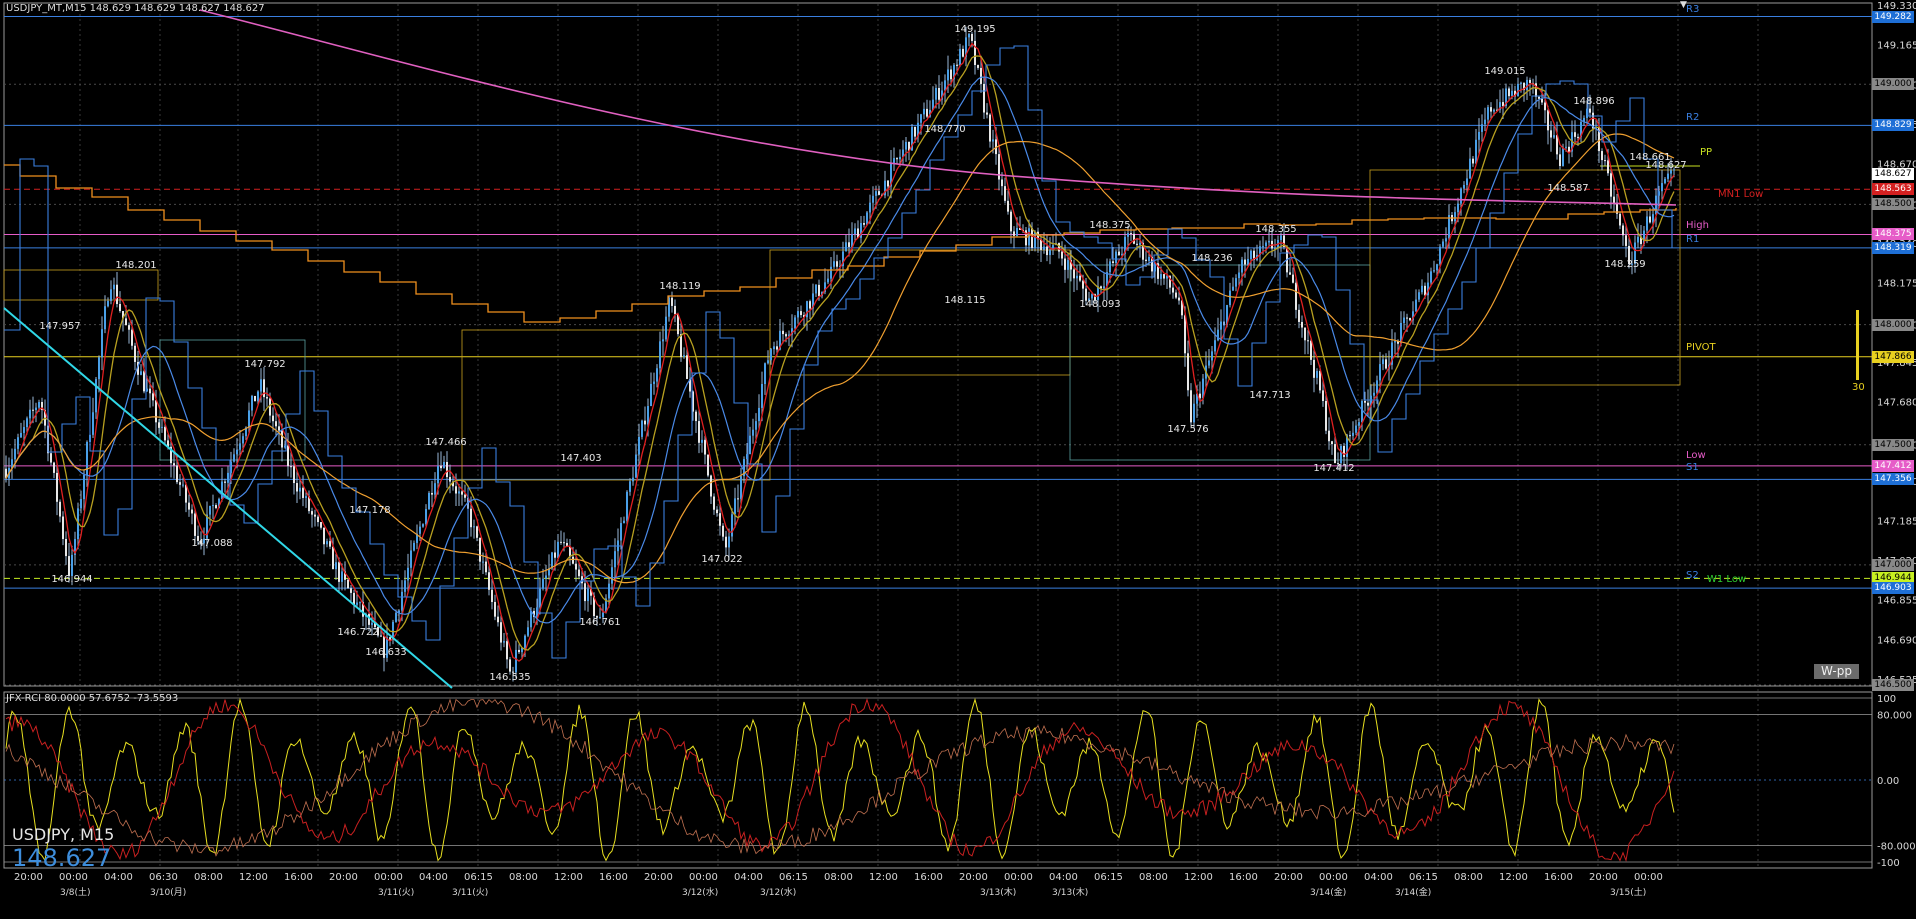 The image size is (1916, 919). Describe the element at coordinates (974, 29) in the screenshot. I see `peak-label: 149.195` at that location.